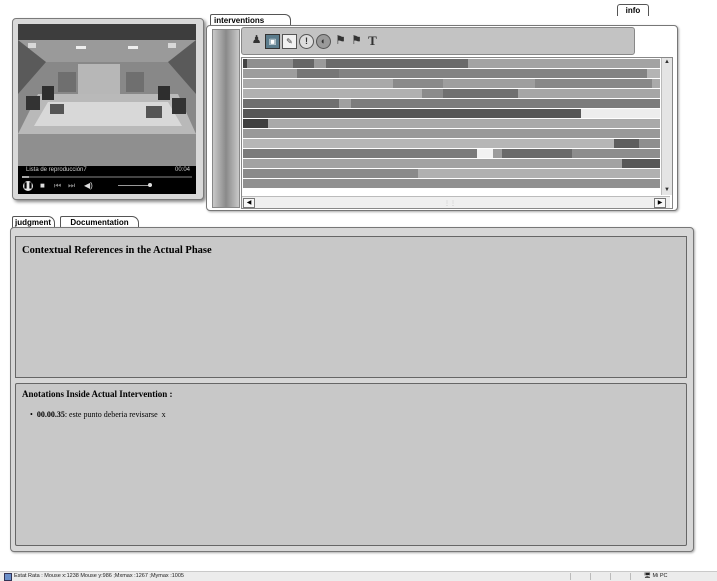 The image size is (717, 581). I want to click on media-player: Lista de reproducción7 00:04 ❚❚ ■ ⏮ ⏭ ◀), so click(108, 109).